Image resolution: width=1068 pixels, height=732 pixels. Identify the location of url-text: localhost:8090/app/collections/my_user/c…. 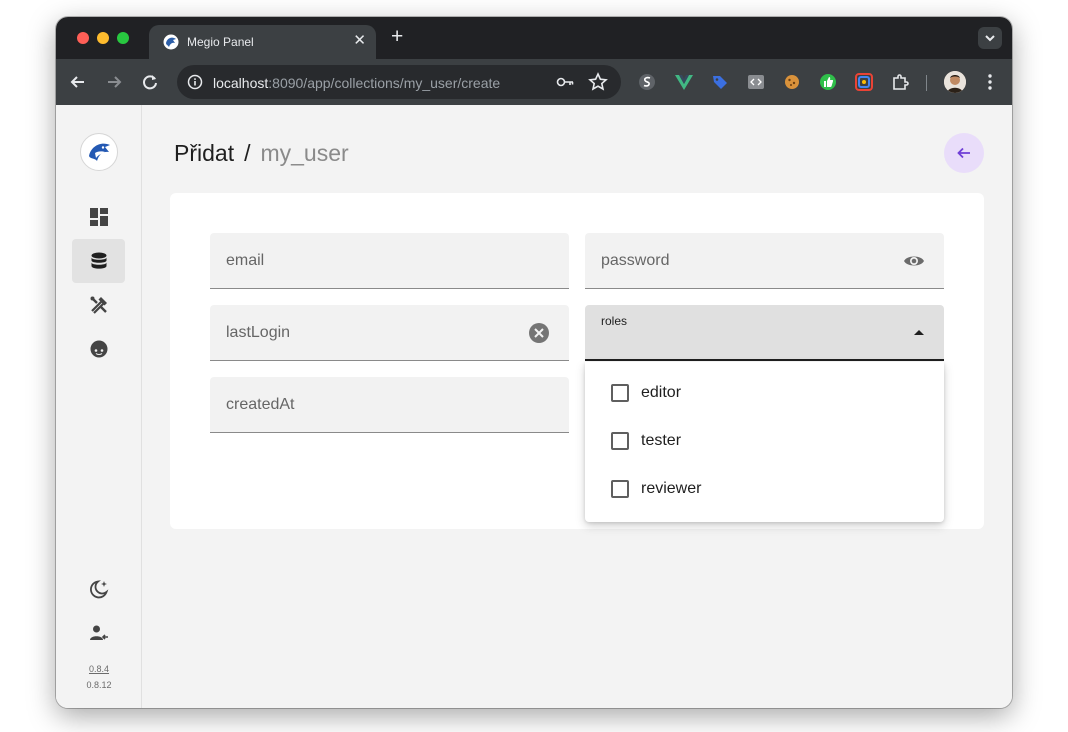
(356, 83).